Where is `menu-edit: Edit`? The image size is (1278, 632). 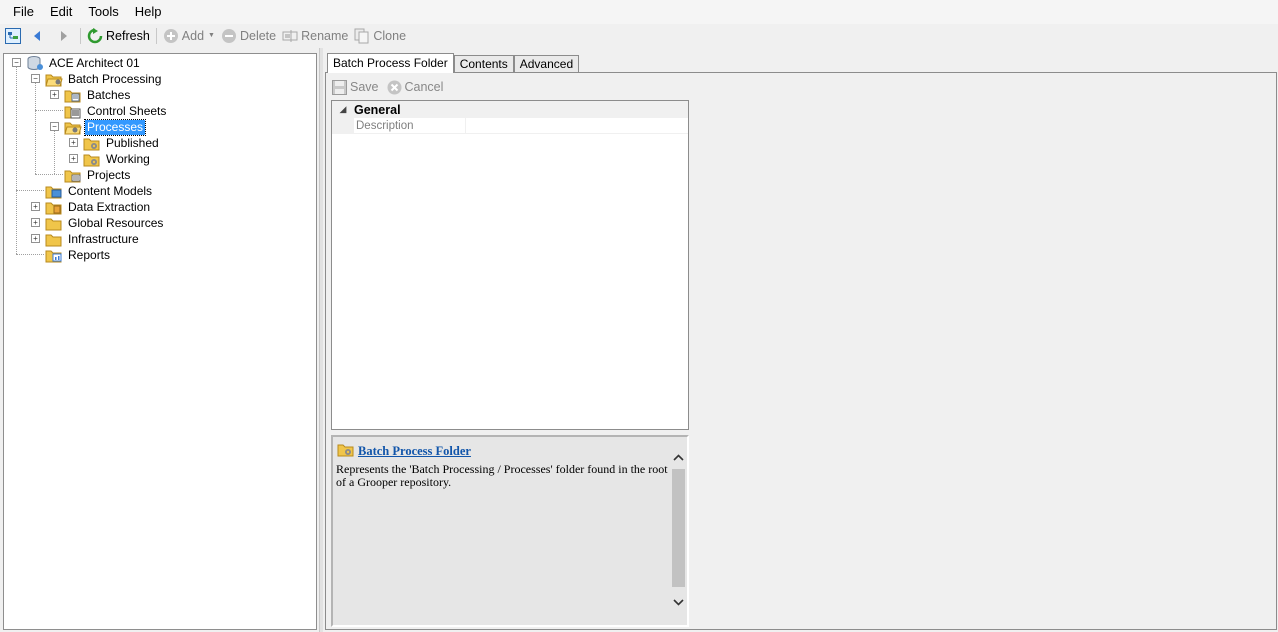 menu-edit: Edit is located at coordinates (61, 12).